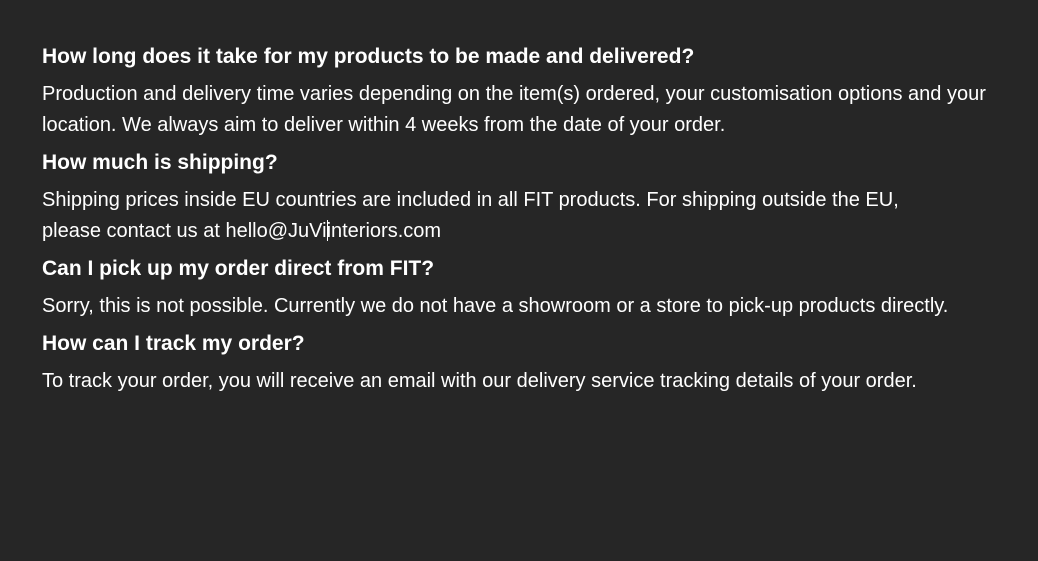  Describe the element at coordinates (160, 162) in the screenshot. I see `faq-question-shipping-cost: How much is shipping?` at that location.